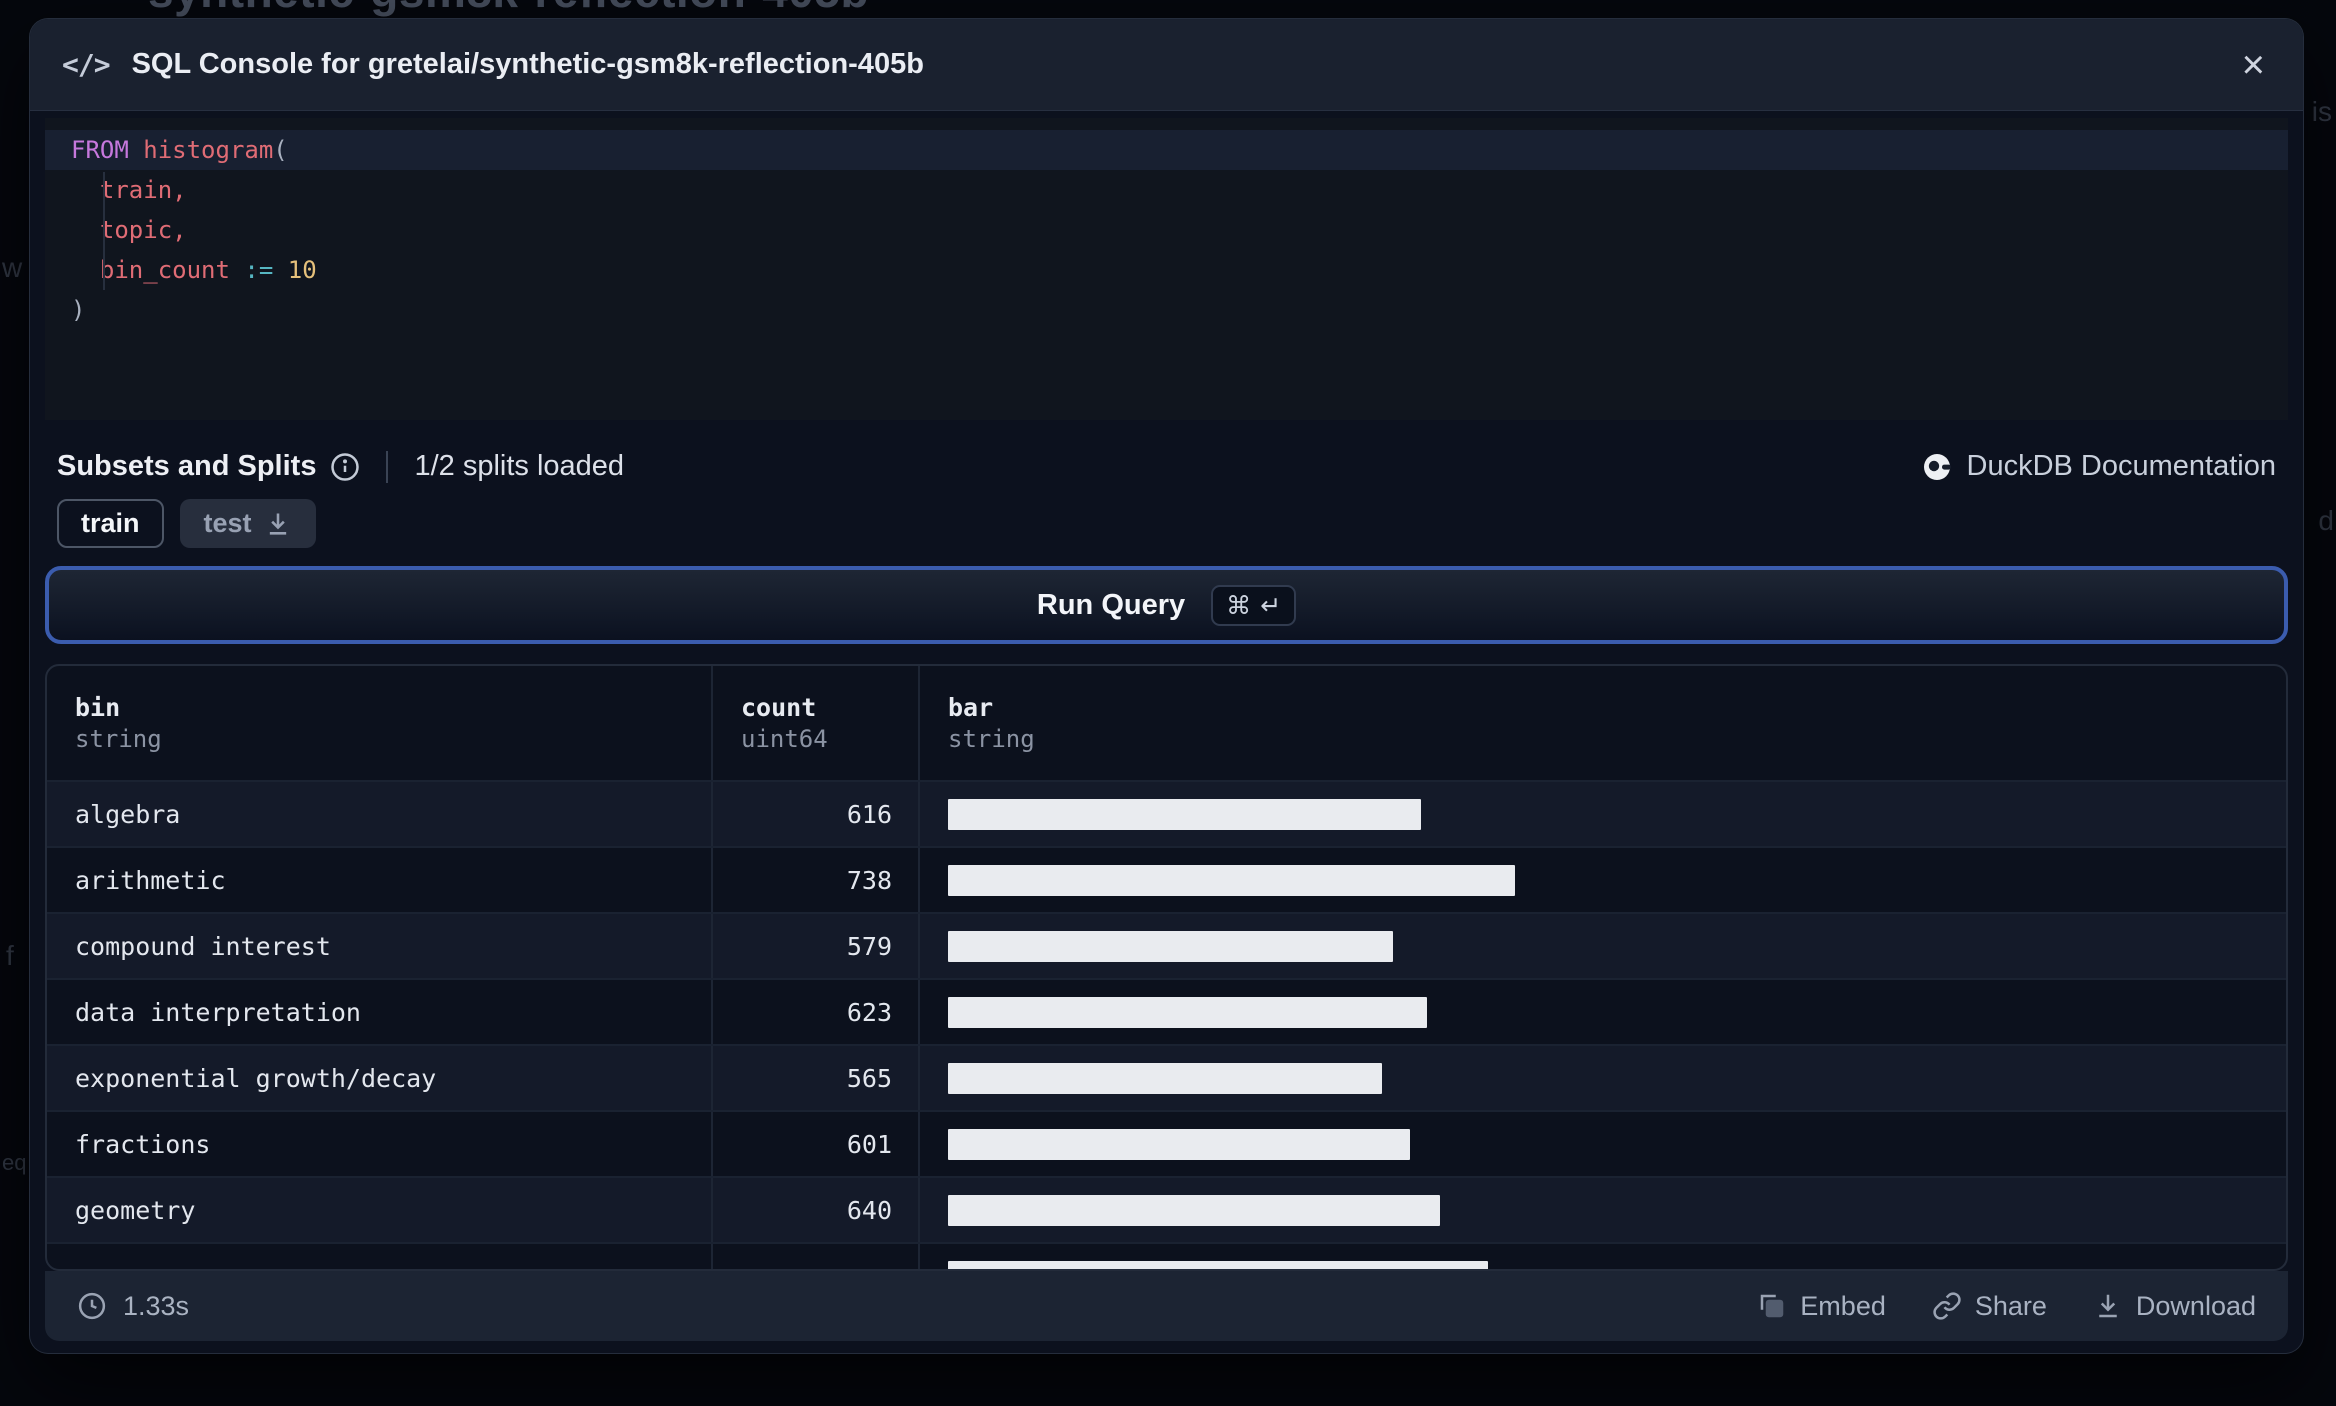 This screenshot has width=2336, height=1406. I want to click on footer-button-label: Embed, so click(1843, 1305).